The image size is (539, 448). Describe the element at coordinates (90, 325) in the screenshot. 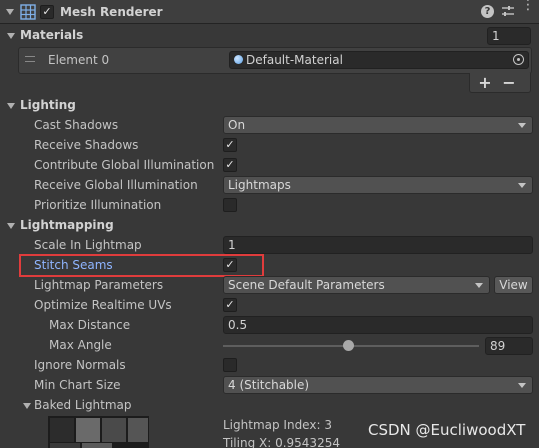

I see `max-distance-label: Max Distance` at that location.